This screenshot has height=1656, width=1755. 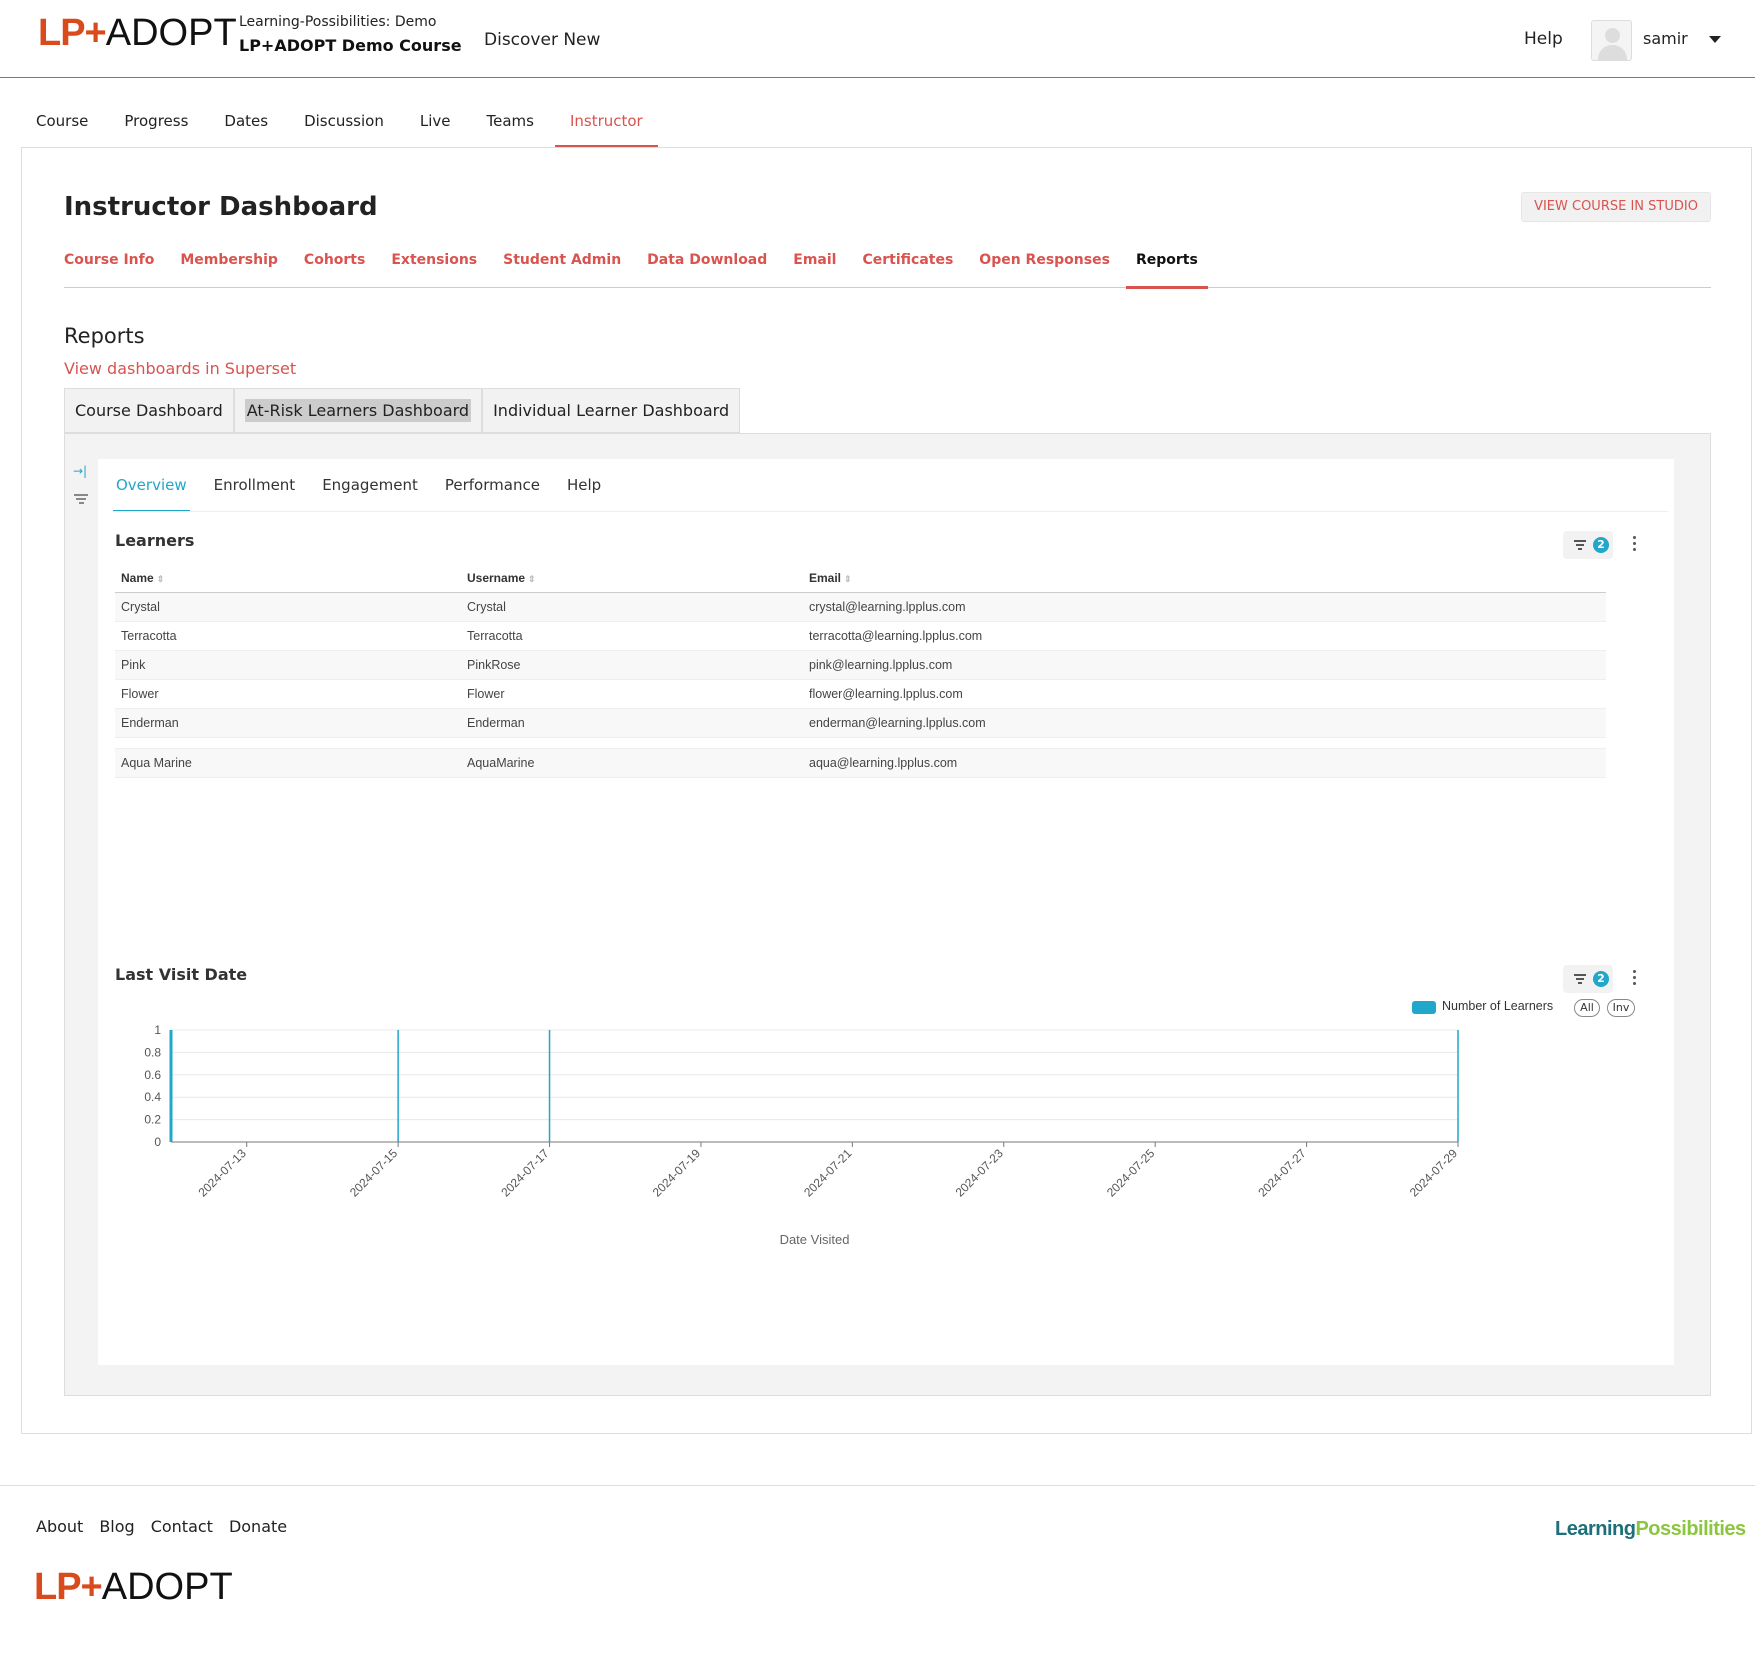 I want to click on learning-possibilities-logo: LearningPossibilities, so click(x=1650, y=1529).